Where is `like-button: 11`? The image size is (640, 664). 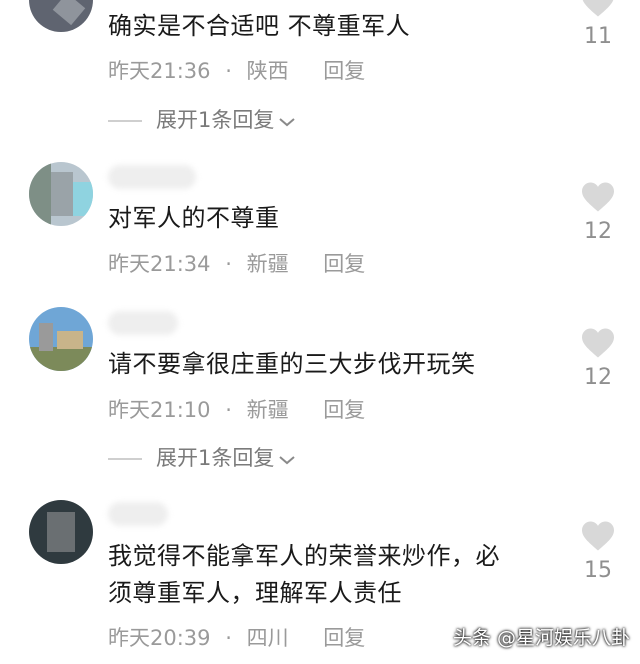 like-button: 11 is located at coordinates (598, 24).